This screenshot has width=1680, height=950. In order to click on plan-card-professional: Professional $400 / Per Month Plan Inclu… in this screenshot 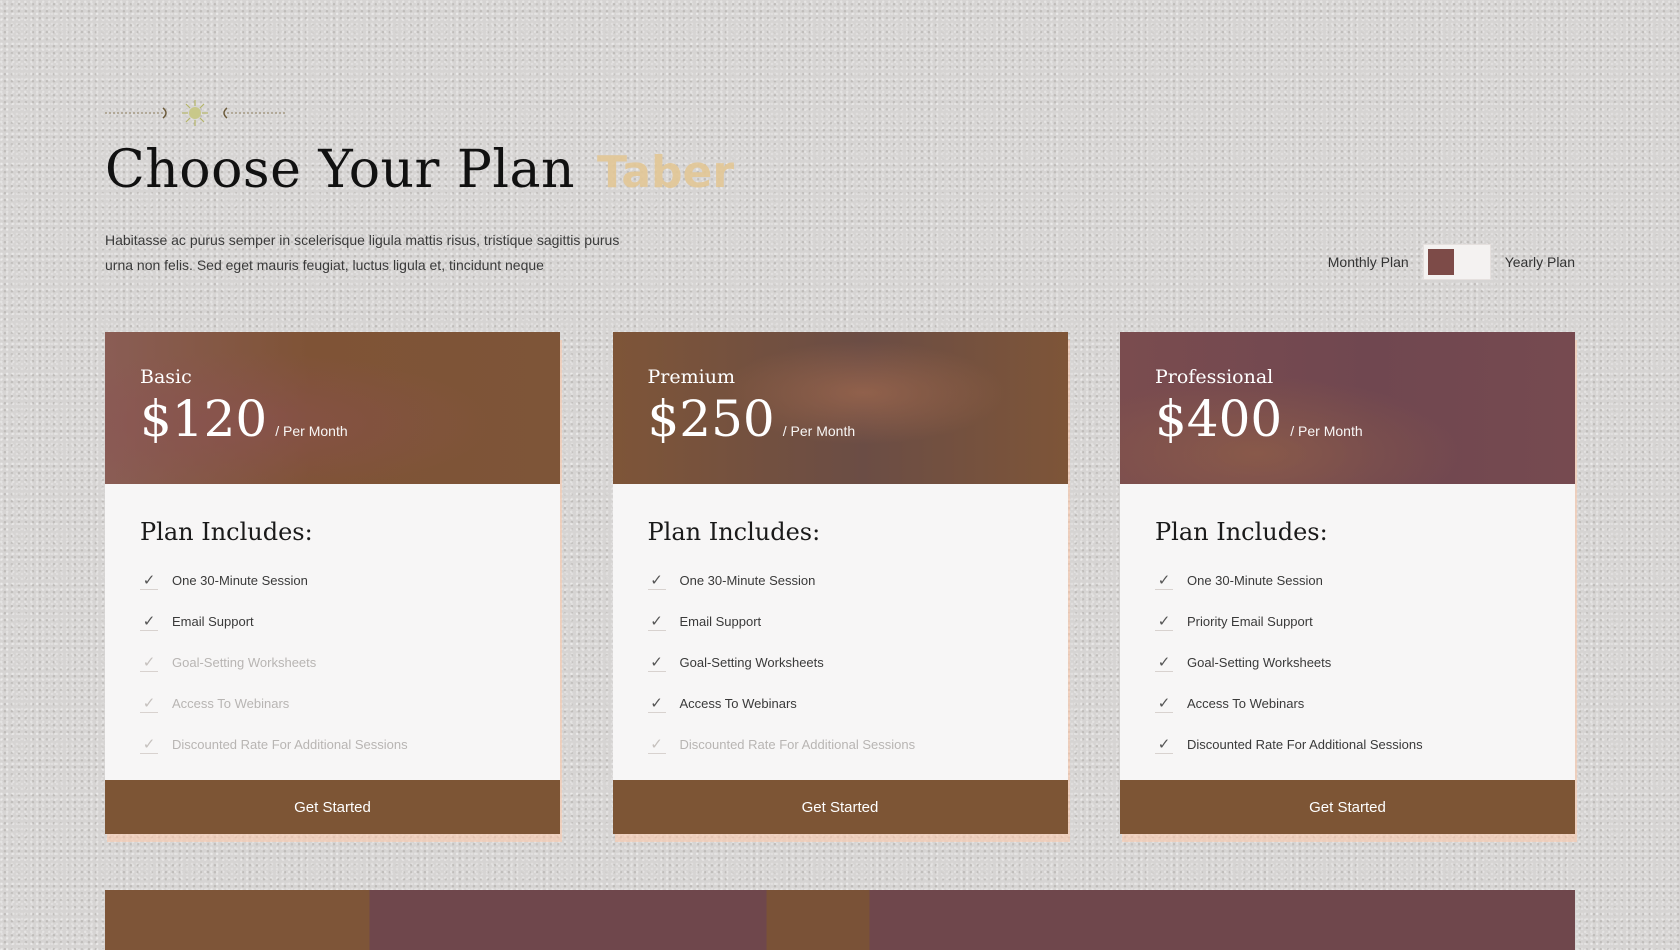, I will do `click(1347, 583)`.